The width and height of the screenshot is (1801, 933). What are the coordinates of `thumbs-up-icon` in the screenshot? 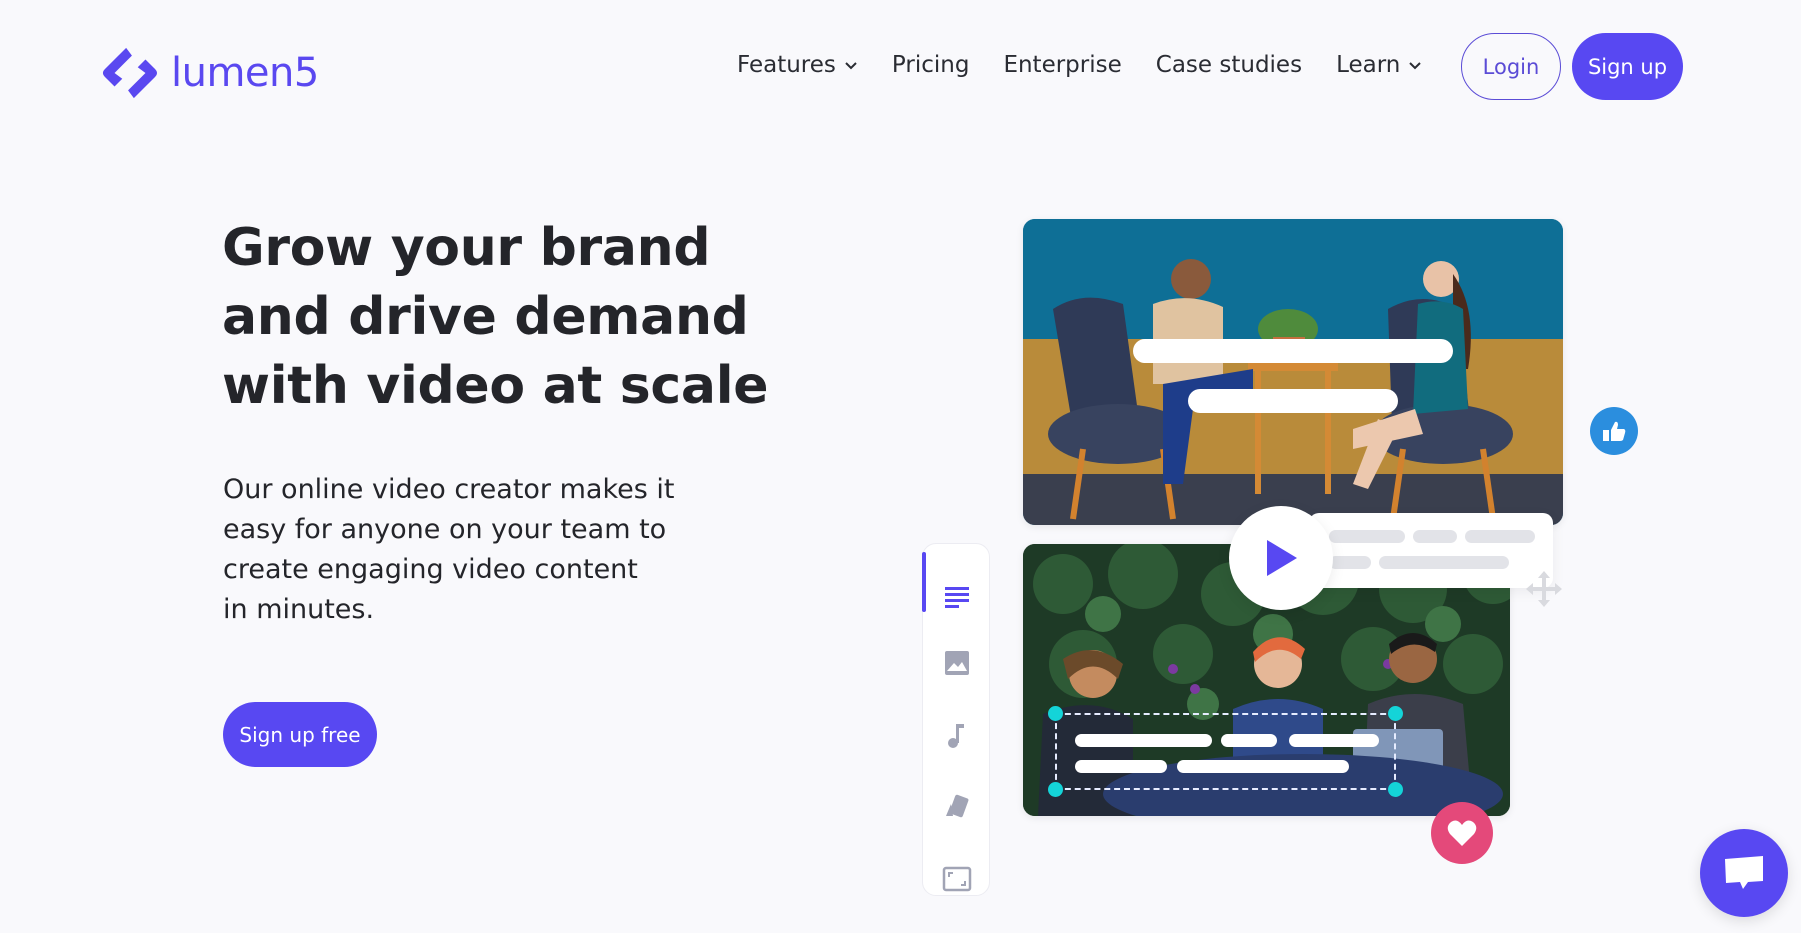 It's located at (1614, 431).